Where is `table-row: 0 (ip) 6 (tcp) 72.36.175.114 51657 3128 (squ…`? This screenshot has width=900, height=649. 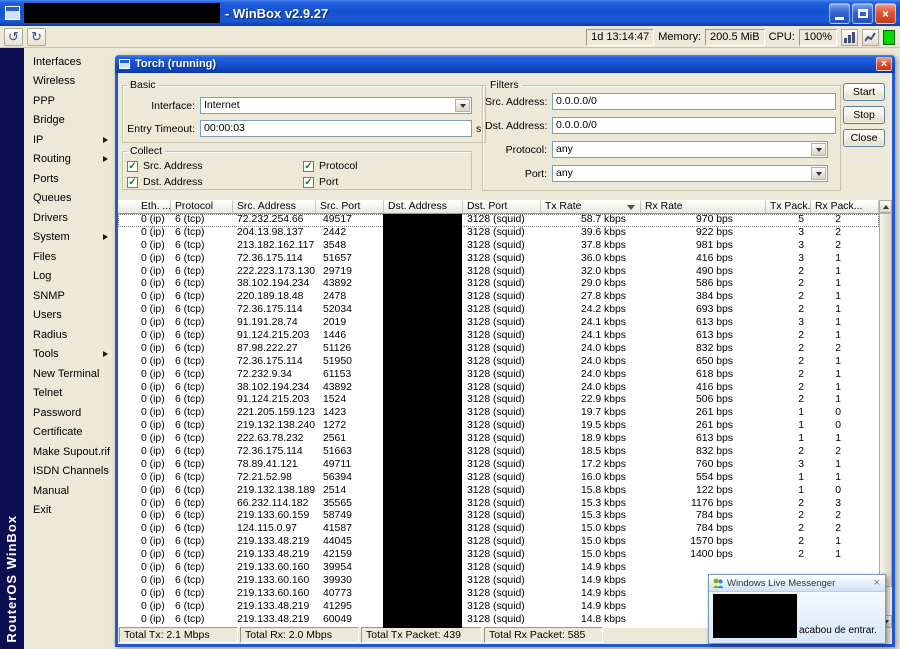 table-row: 0 (ip) 6 (tcp) 72.36.175.114 51657 3128 (squ… is located at coordinates (498, 259).